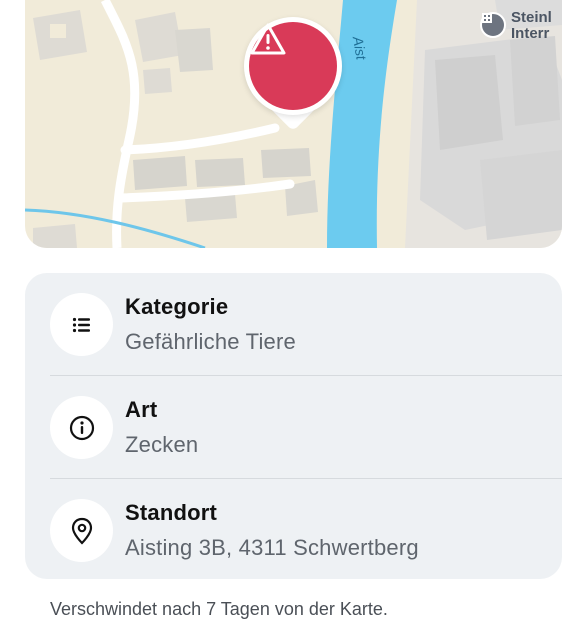  I want to click on report-location-pin, so click(293, 77).